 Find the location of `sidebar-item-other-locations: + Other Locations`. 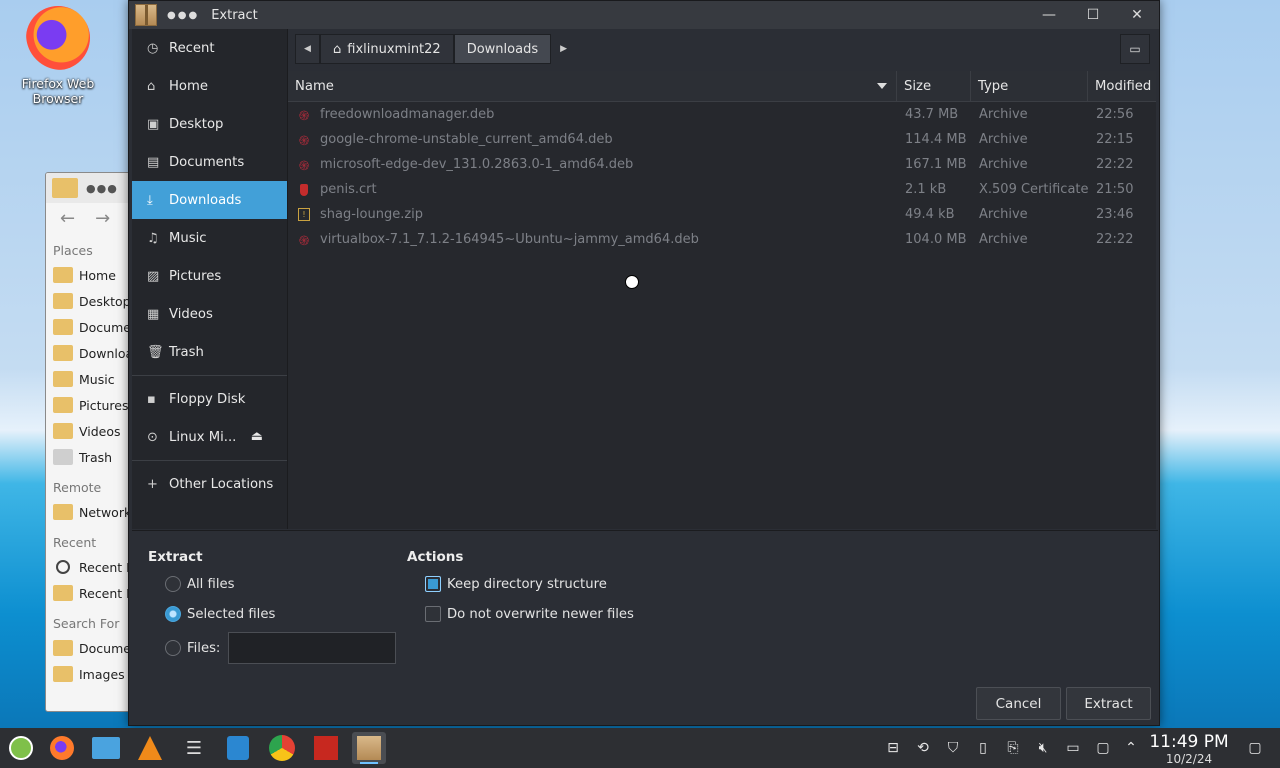

sidebar-item-other-locations: + Other Locations is located at coordinates (209, 484).